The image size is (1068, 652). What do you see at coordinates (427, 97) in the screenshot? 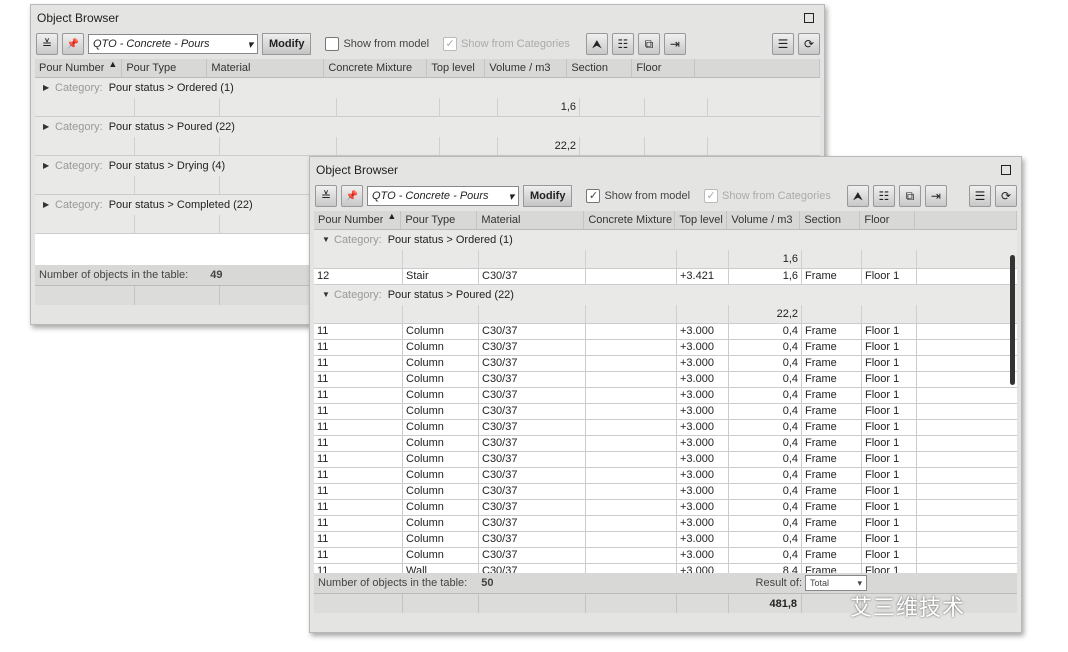
I see `category-group-row: ▶ Category: Pour status > Ordered (1) 1,6` at bounding box center [427, 97].